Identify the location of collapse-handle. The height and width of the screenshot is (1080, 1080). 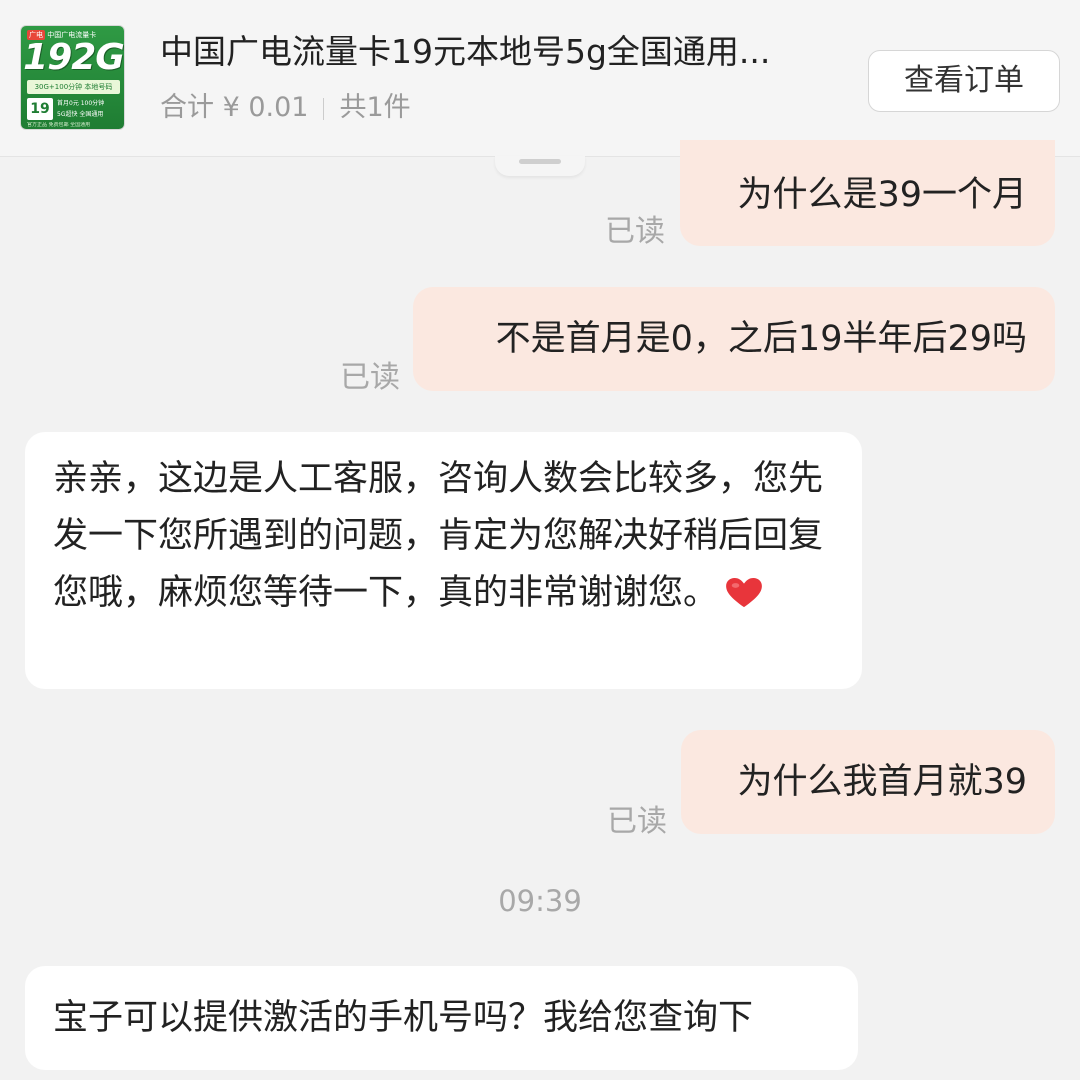
(540, 166).